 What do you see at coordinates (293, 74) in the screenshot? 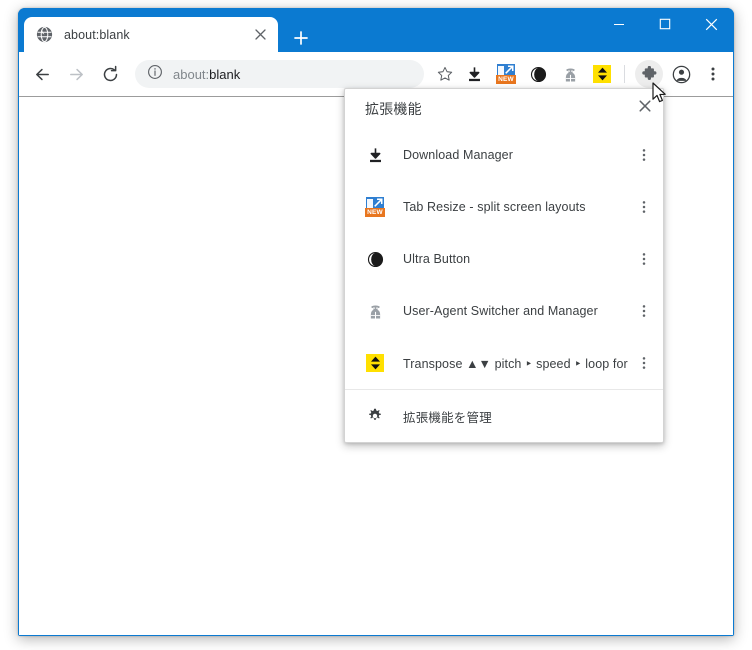
I see `address-bar-text: about:blank` at bounding box center [293, 74].